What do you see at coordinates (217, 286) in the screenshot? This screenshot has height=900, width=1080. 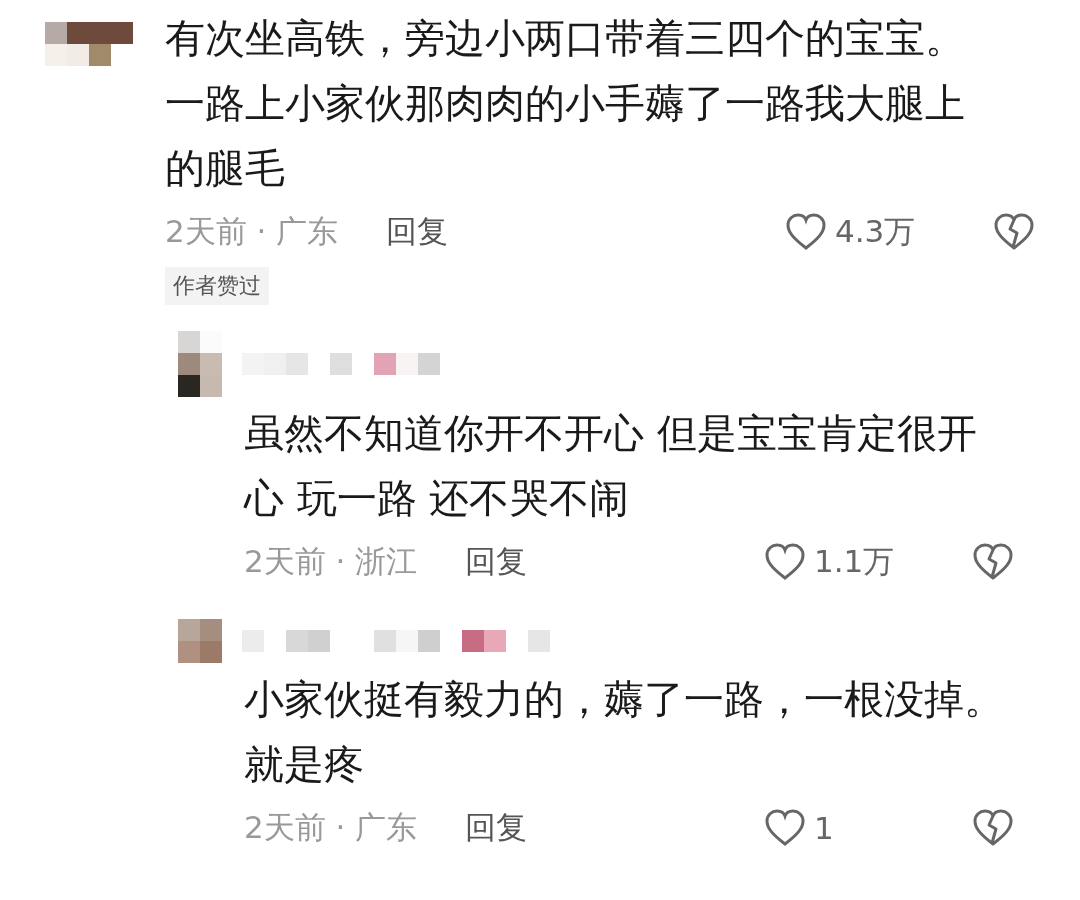 I see `author-liked-tag: 作者赞过` at bounding box center [217, 286].